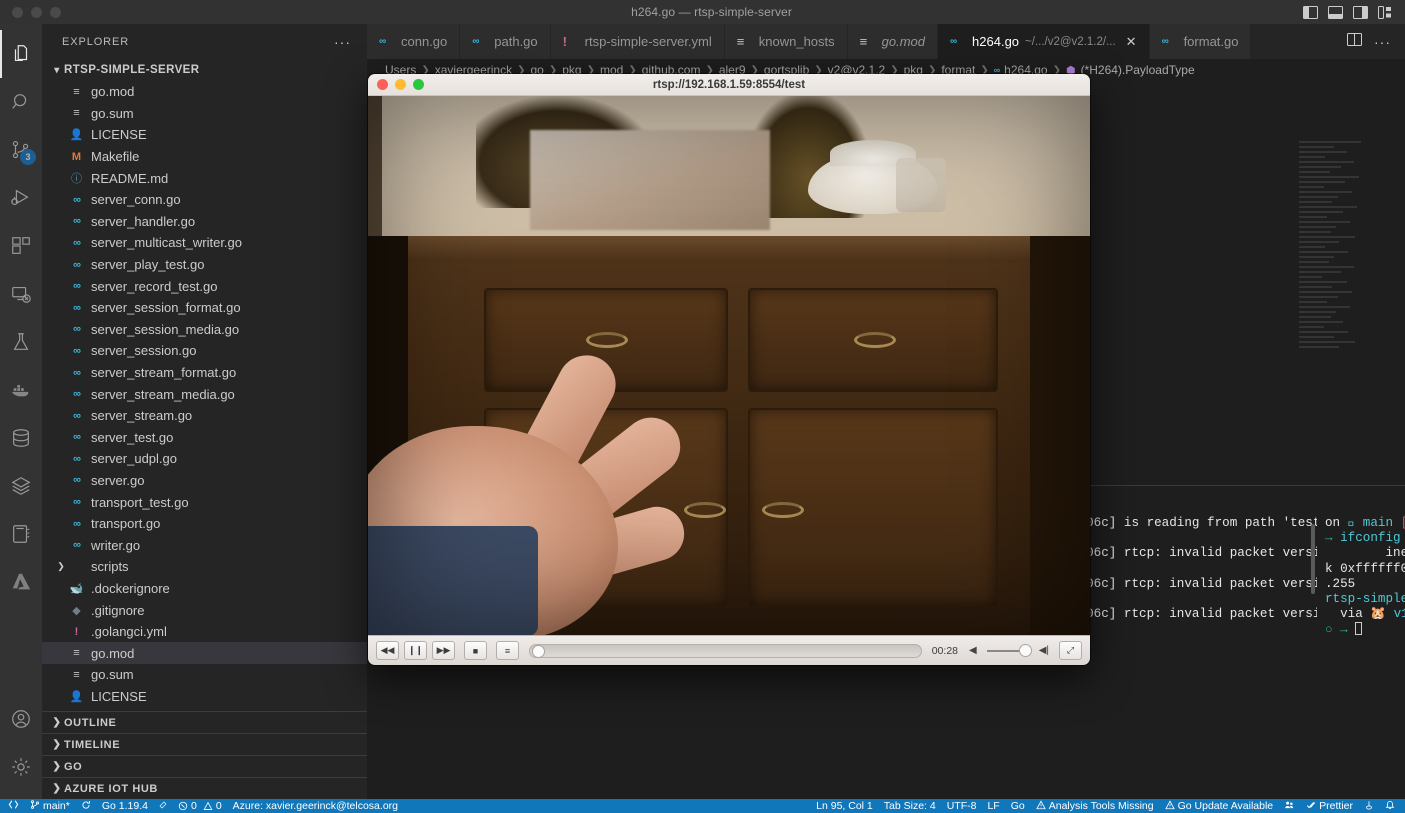  Describe the element at coordinates (21, 719) in the screenshot. I see `activity-item-accounts` at that location.